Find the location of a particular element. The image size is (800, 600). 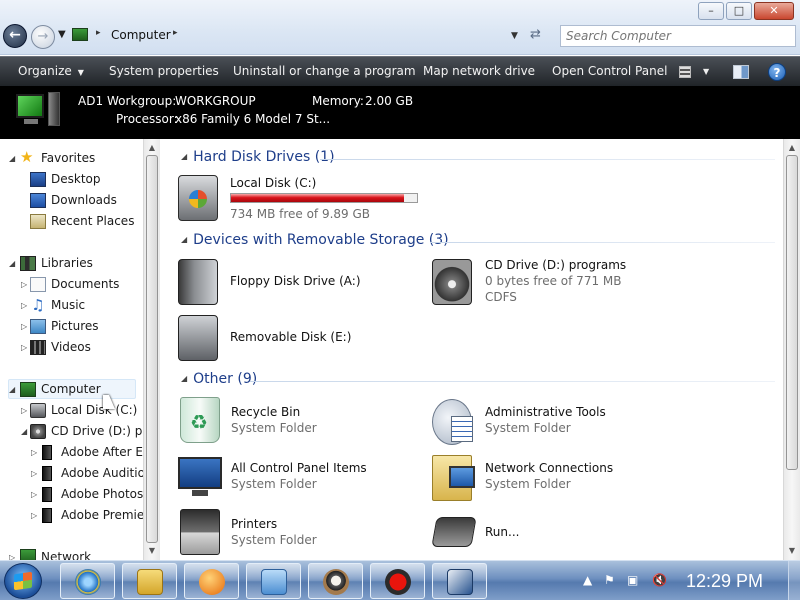

item-control-panel: All Control Panel Items System Folder is located at coordinates (285, 477).